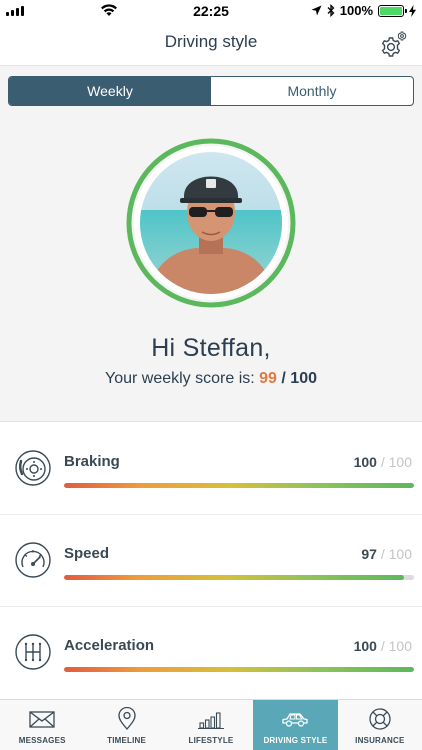  Describe the element at coordinates (109, 645) in the screenshot. I see `metric-label: Acceleration` at that location.